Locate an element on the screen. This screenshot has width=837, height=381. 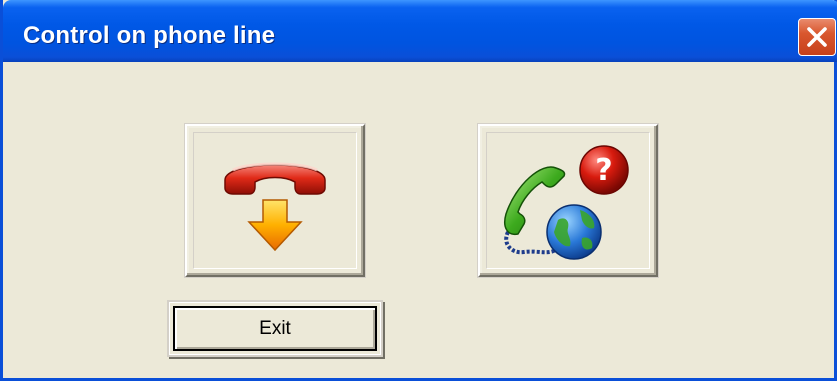
phone-globe-help-icon: ? is located at coordinates (566, 202).